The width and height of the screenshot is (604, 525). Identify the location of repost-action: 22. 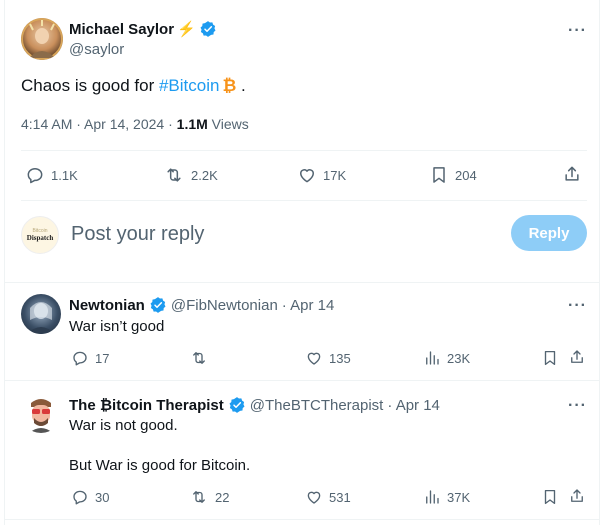
(209, 497).